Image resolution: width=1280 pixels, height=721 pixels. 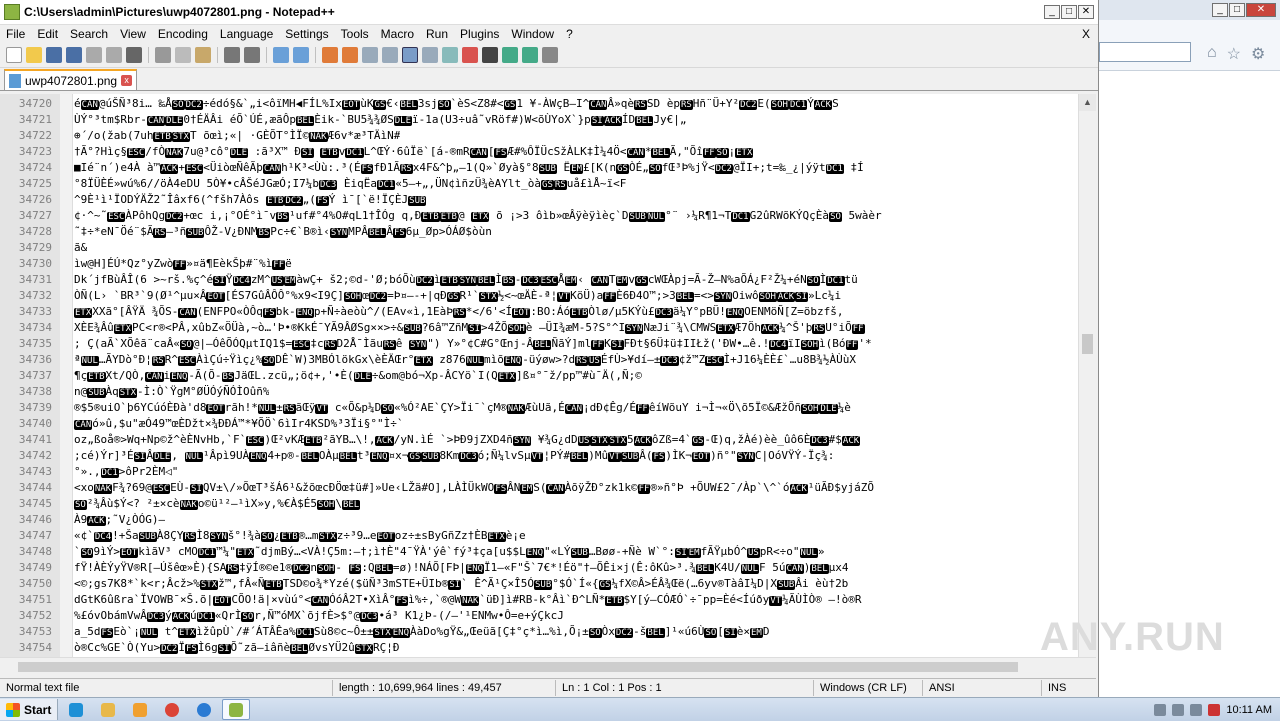 I want to click on replace-icon, so click(x=301, y=55).